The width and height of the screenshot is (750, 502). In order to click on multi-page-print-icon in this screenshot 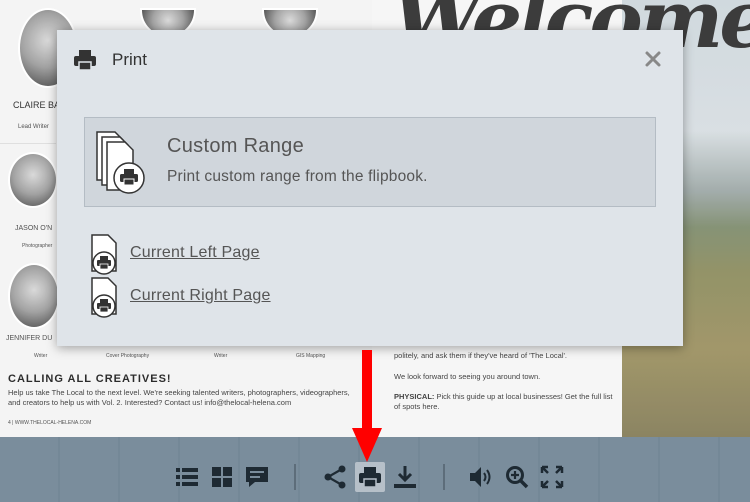, I will do `click(120, 162)`.